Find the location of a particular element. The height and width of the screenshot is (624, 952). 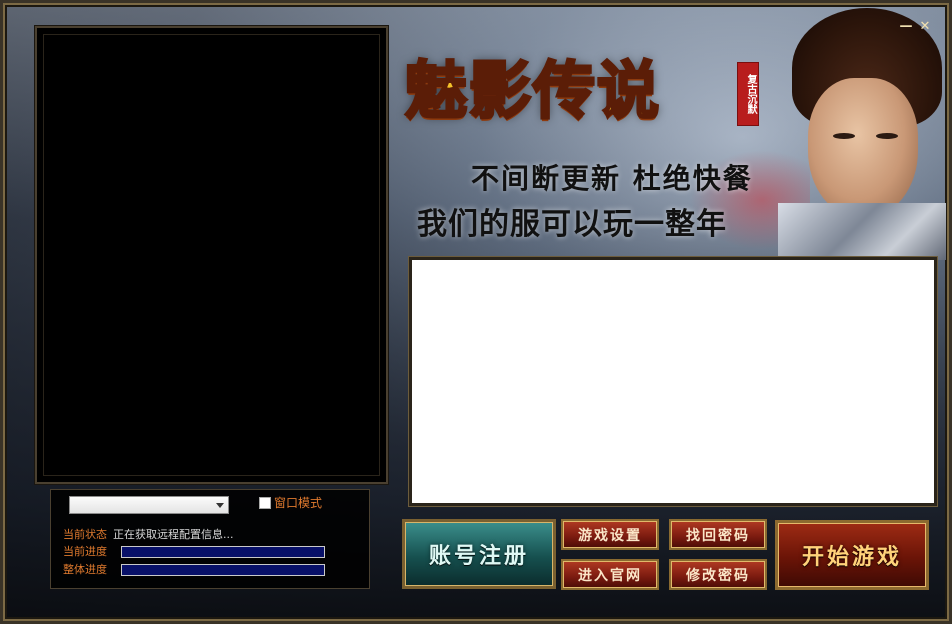

hero-eye-right is located at coordinates (887, 136).